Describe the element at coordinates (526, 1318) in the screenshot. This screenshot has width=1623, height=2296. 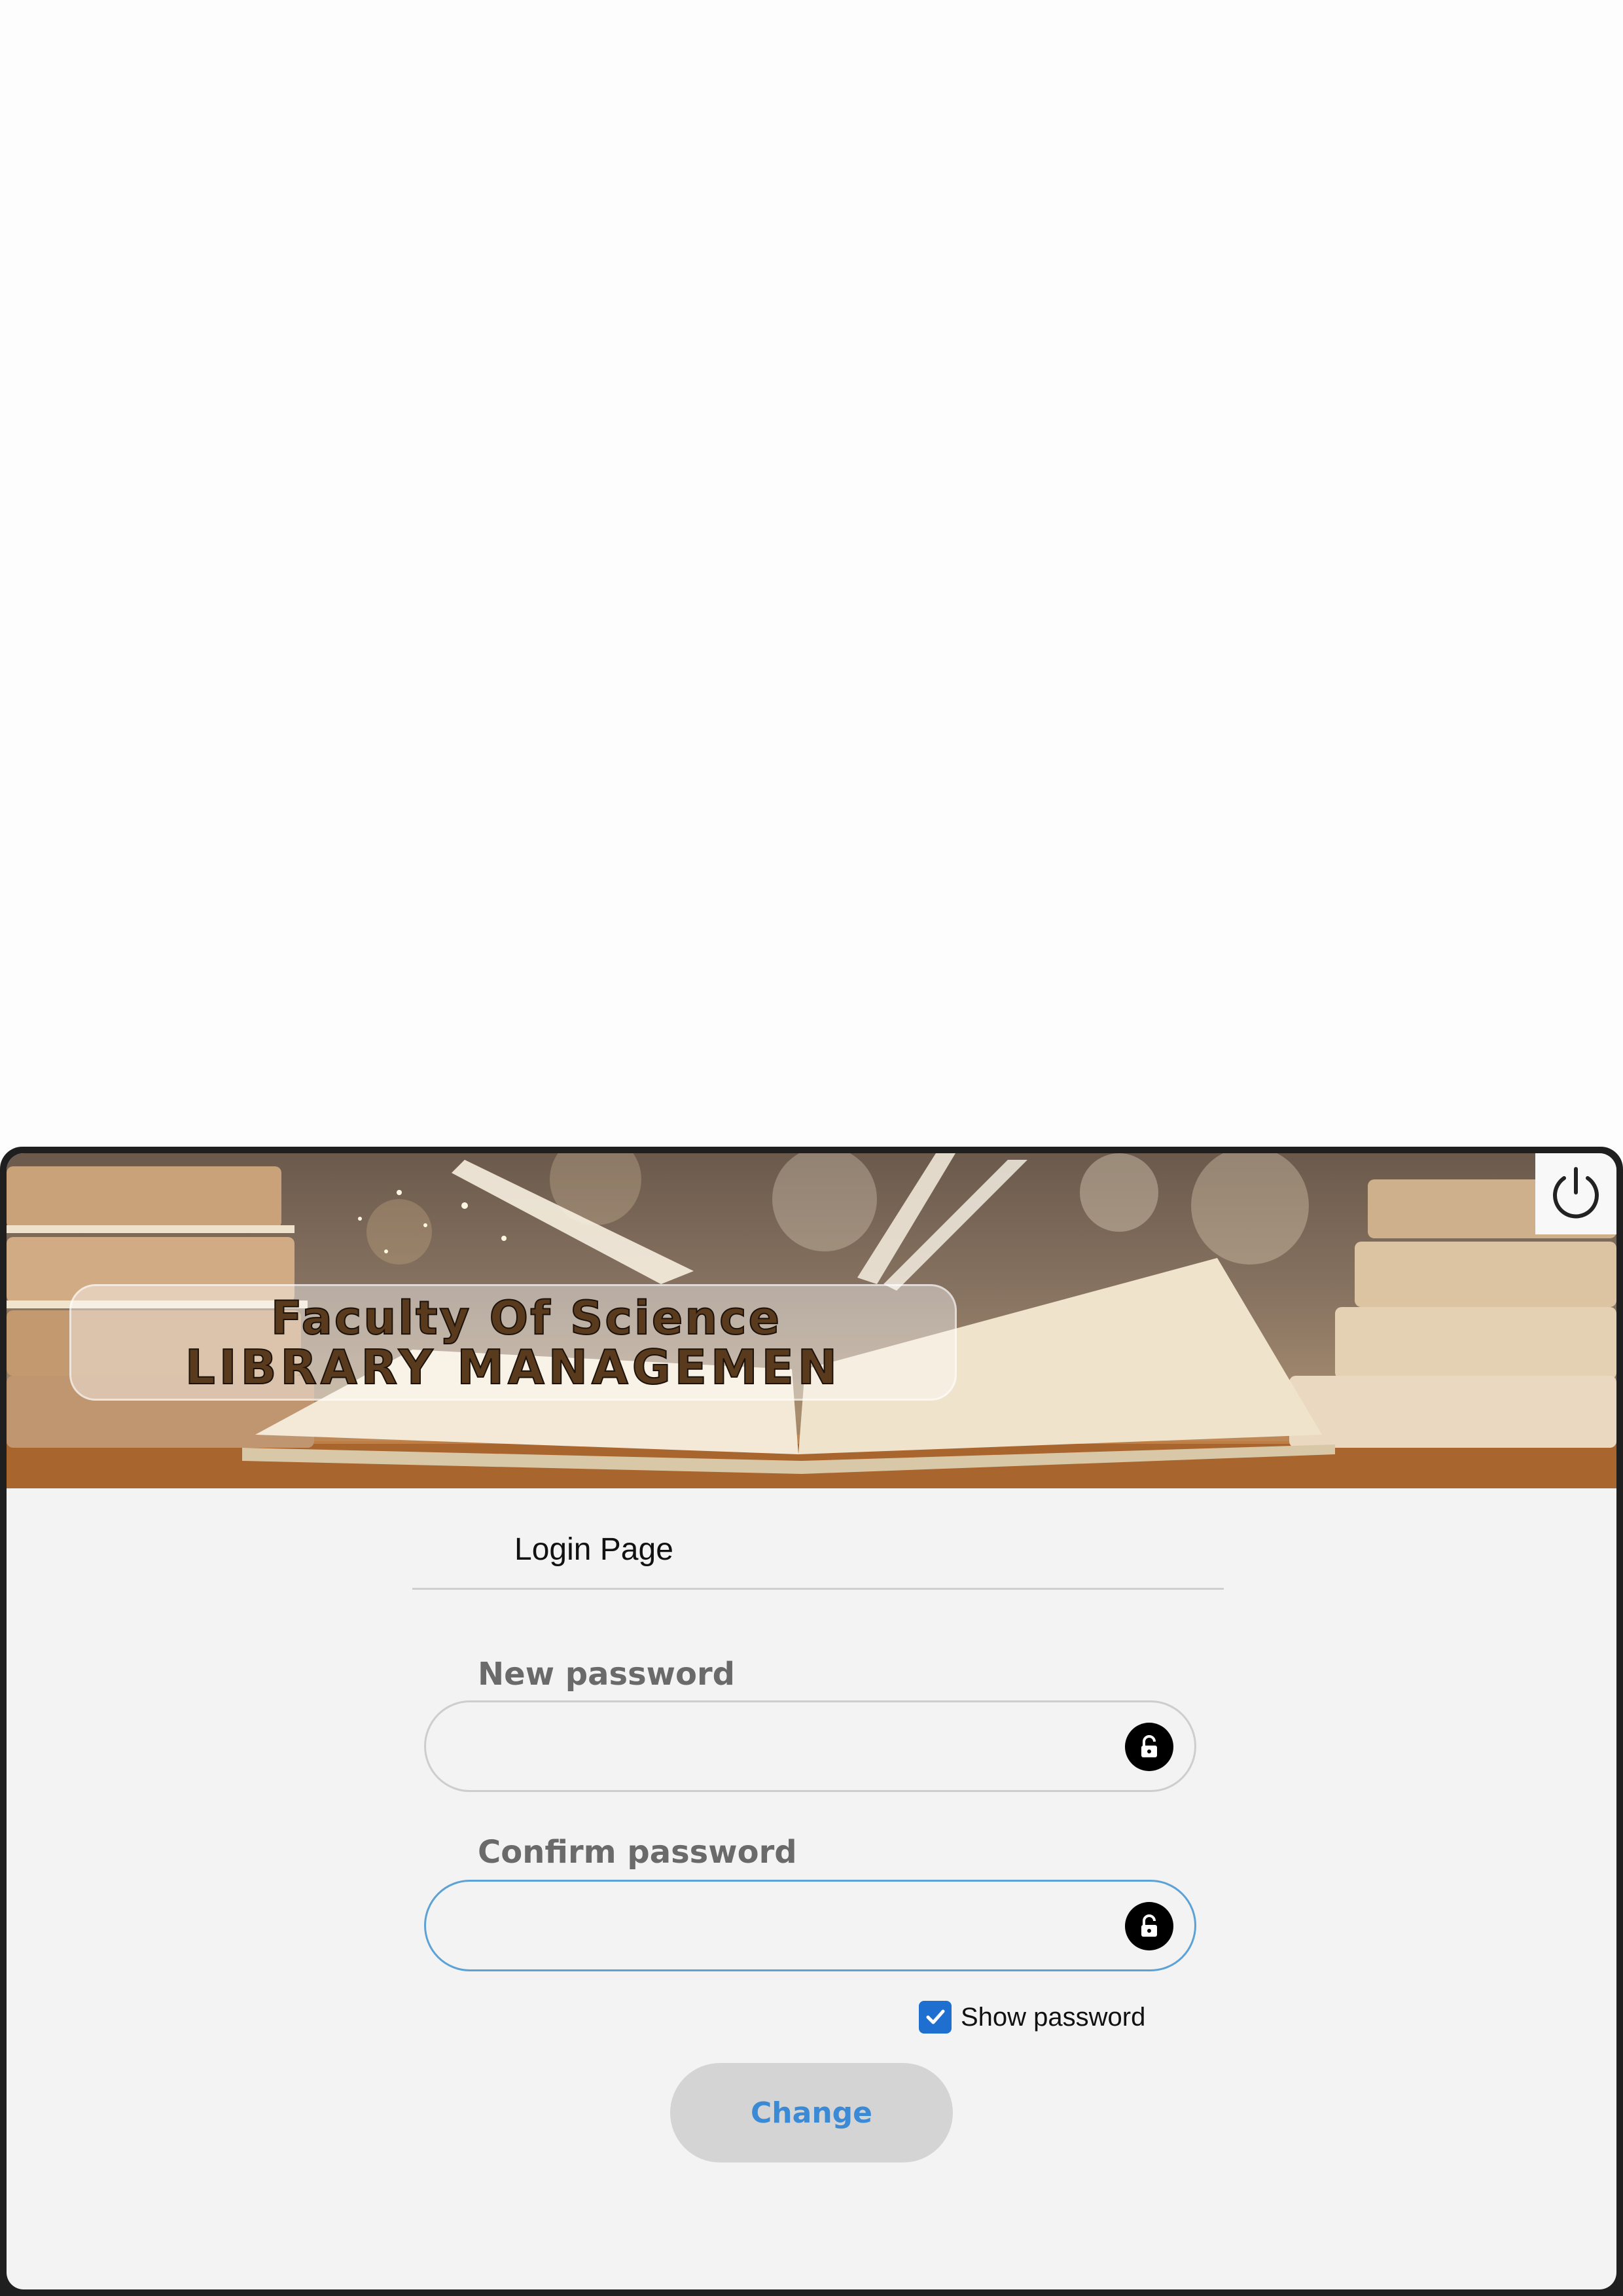
I see `banner-title-line1: Faculty Of Science` at that location.